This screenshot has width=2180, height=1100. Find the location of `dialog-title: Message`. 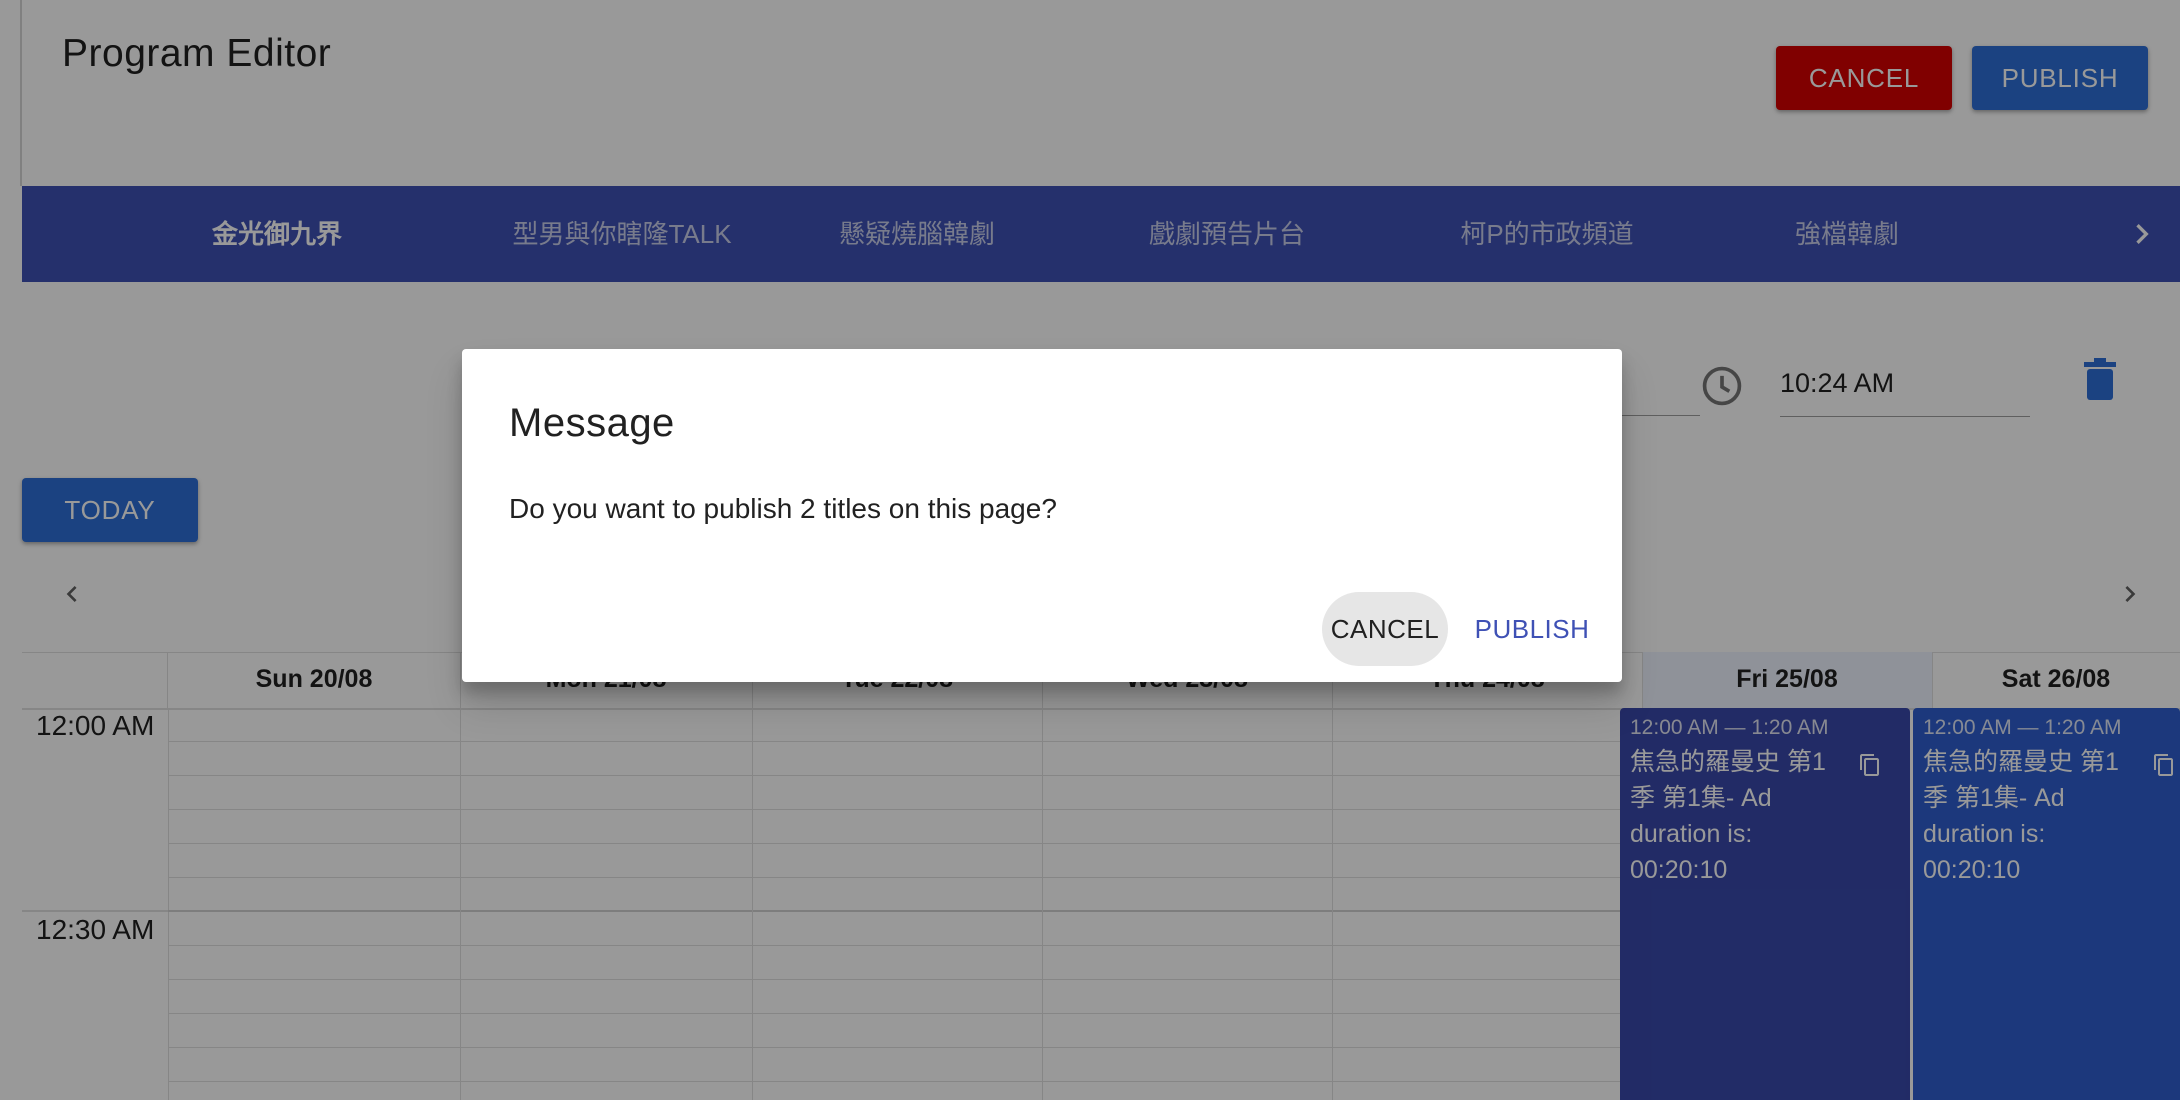

dialog-title: Message is located at coordinates (592, 423).